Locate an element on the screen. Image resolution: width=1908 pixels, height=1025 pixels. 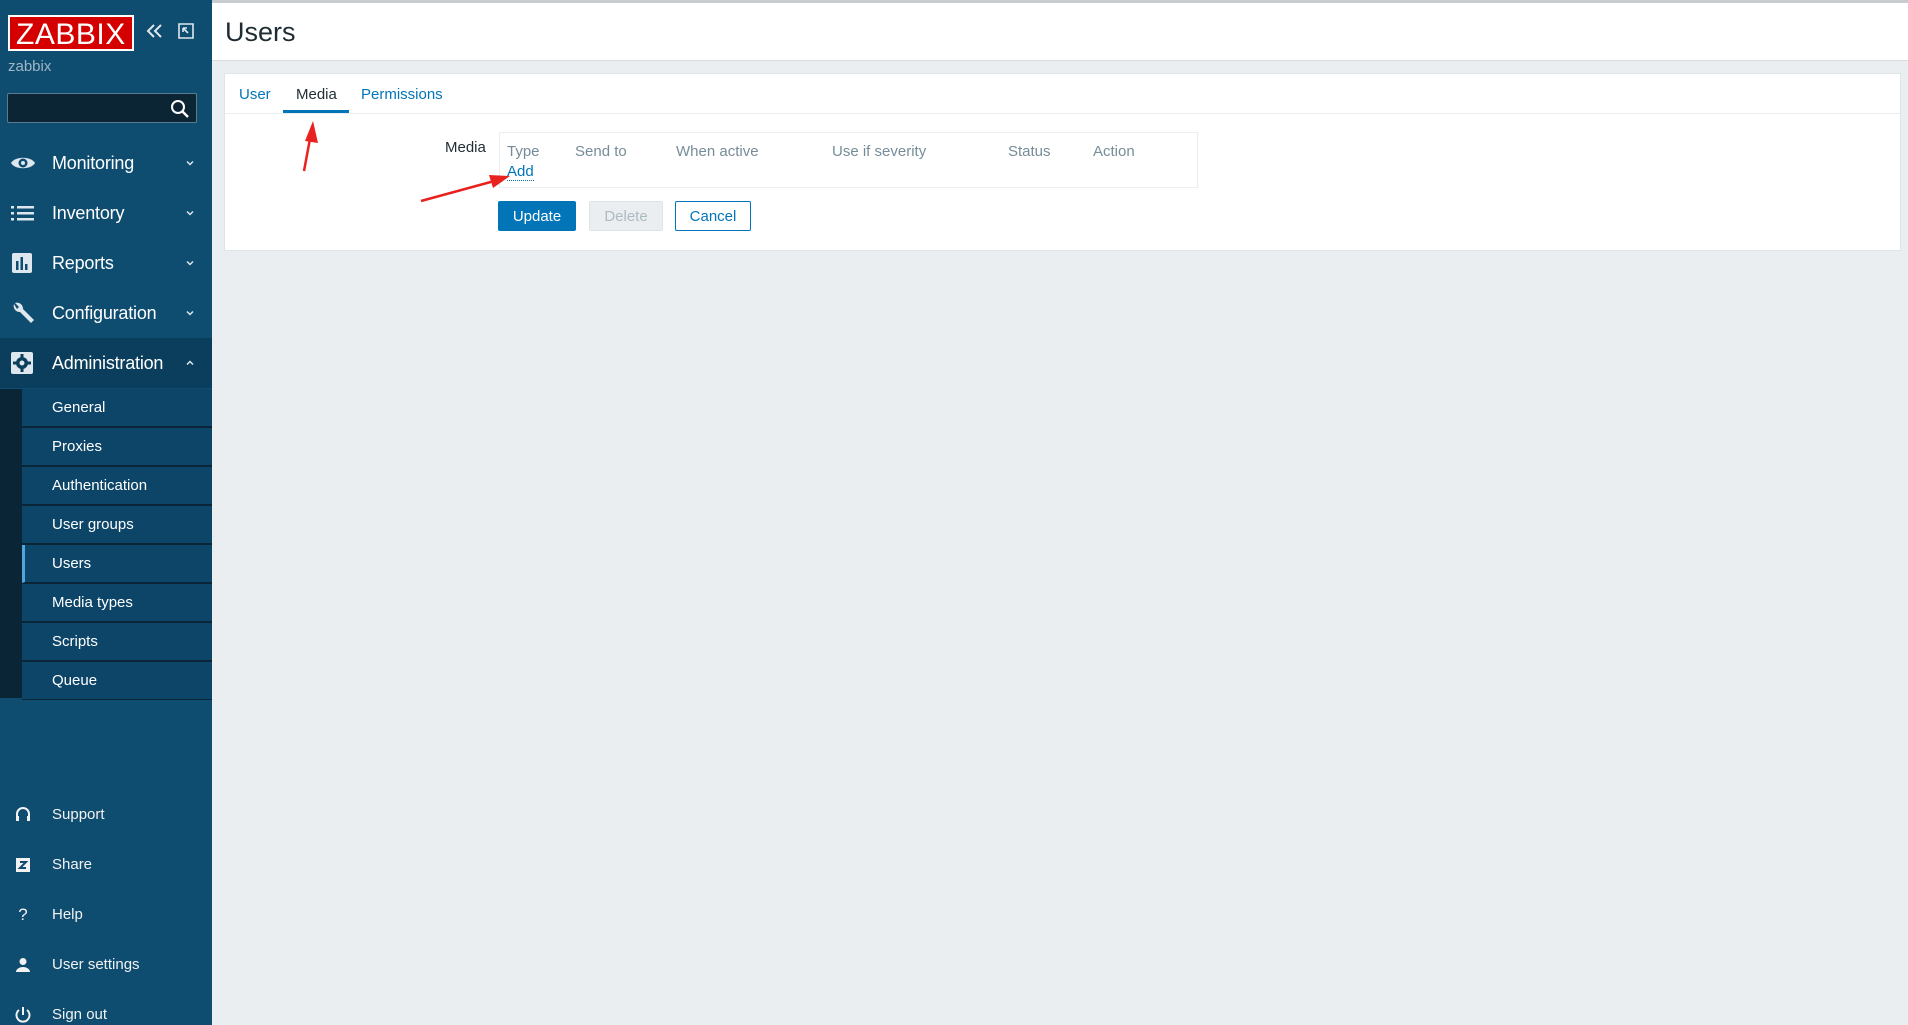
menu-label: Monitoring is located at coordinates (93, 162).